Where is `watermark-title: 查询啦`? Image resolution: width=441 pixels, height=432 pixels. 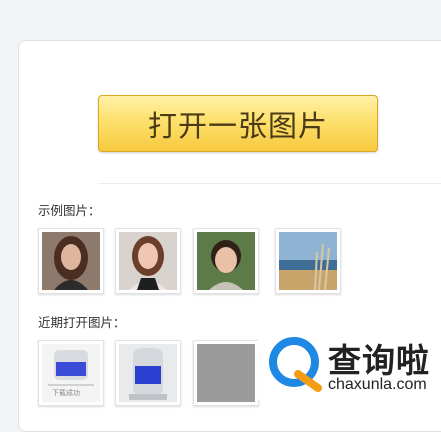 watermark-title: 查询啦 is located at coordinates (379, 360).